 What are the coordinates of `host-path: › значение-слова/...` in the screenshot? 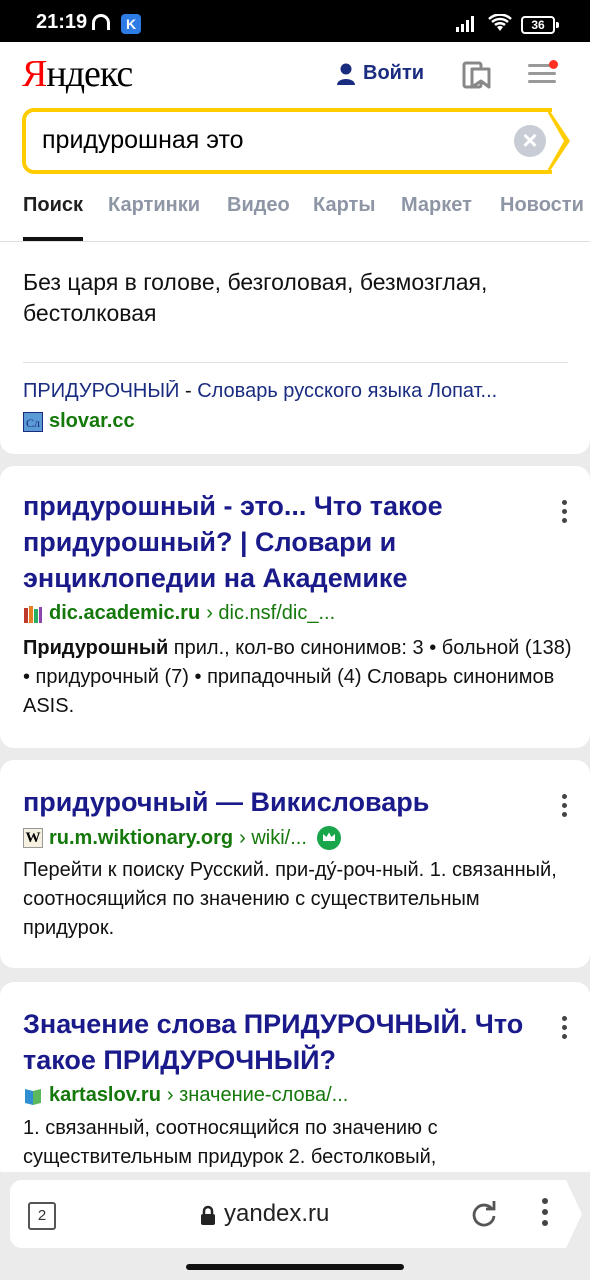 It's located at (257, 1095).